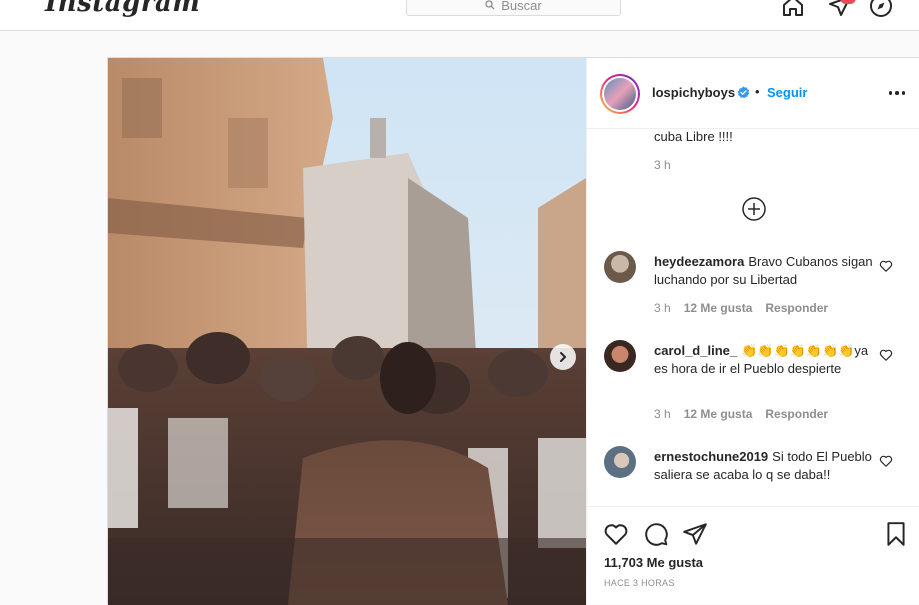 The height and width of the screenshot is (605, 919). What do you see at coordinates (754, 209) in the screenshot?
I see `plus-circle-icon` at bounding box center [754, 209].